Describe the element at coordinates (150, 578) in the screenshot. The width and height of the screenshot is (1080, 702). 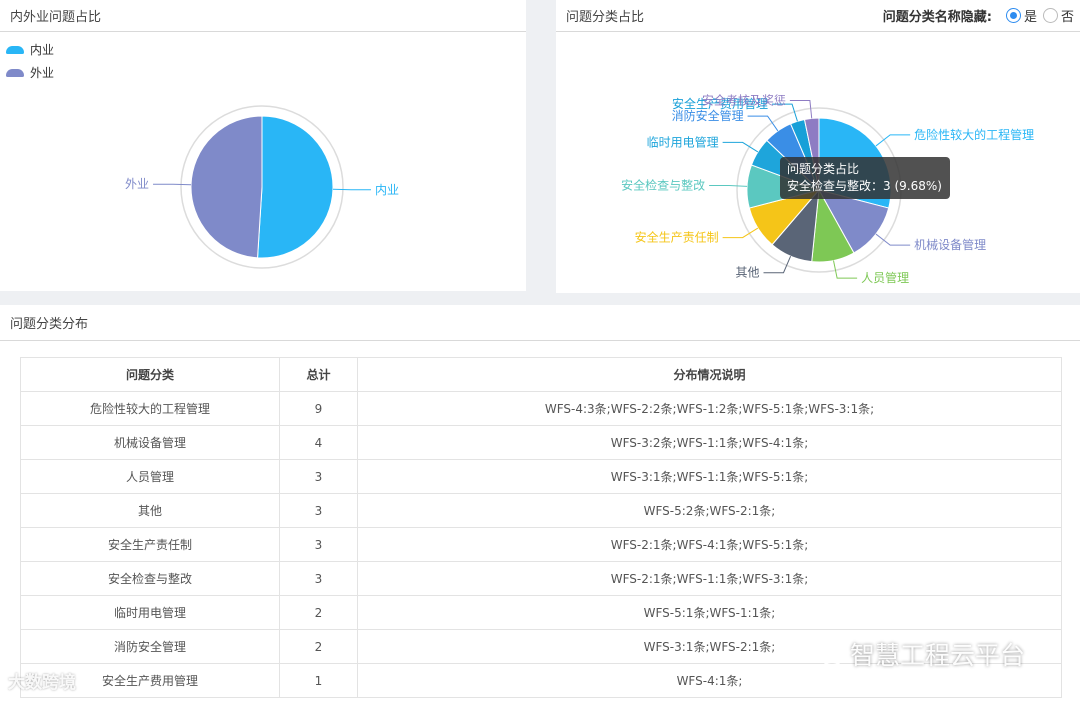
I see `cell-category: 安全检查与整改` at that location.